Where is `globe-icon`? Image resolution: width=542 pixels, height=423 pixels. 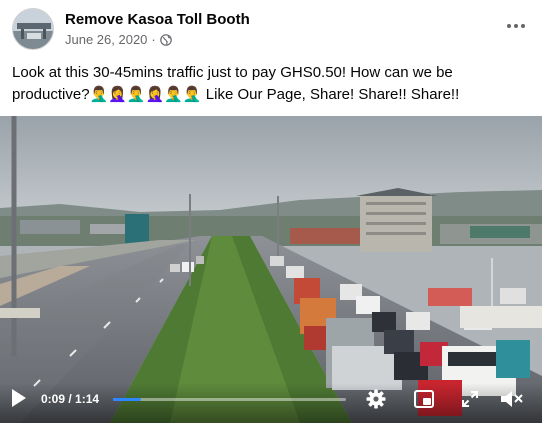 globe-icon is located at coordinates (165, 39).